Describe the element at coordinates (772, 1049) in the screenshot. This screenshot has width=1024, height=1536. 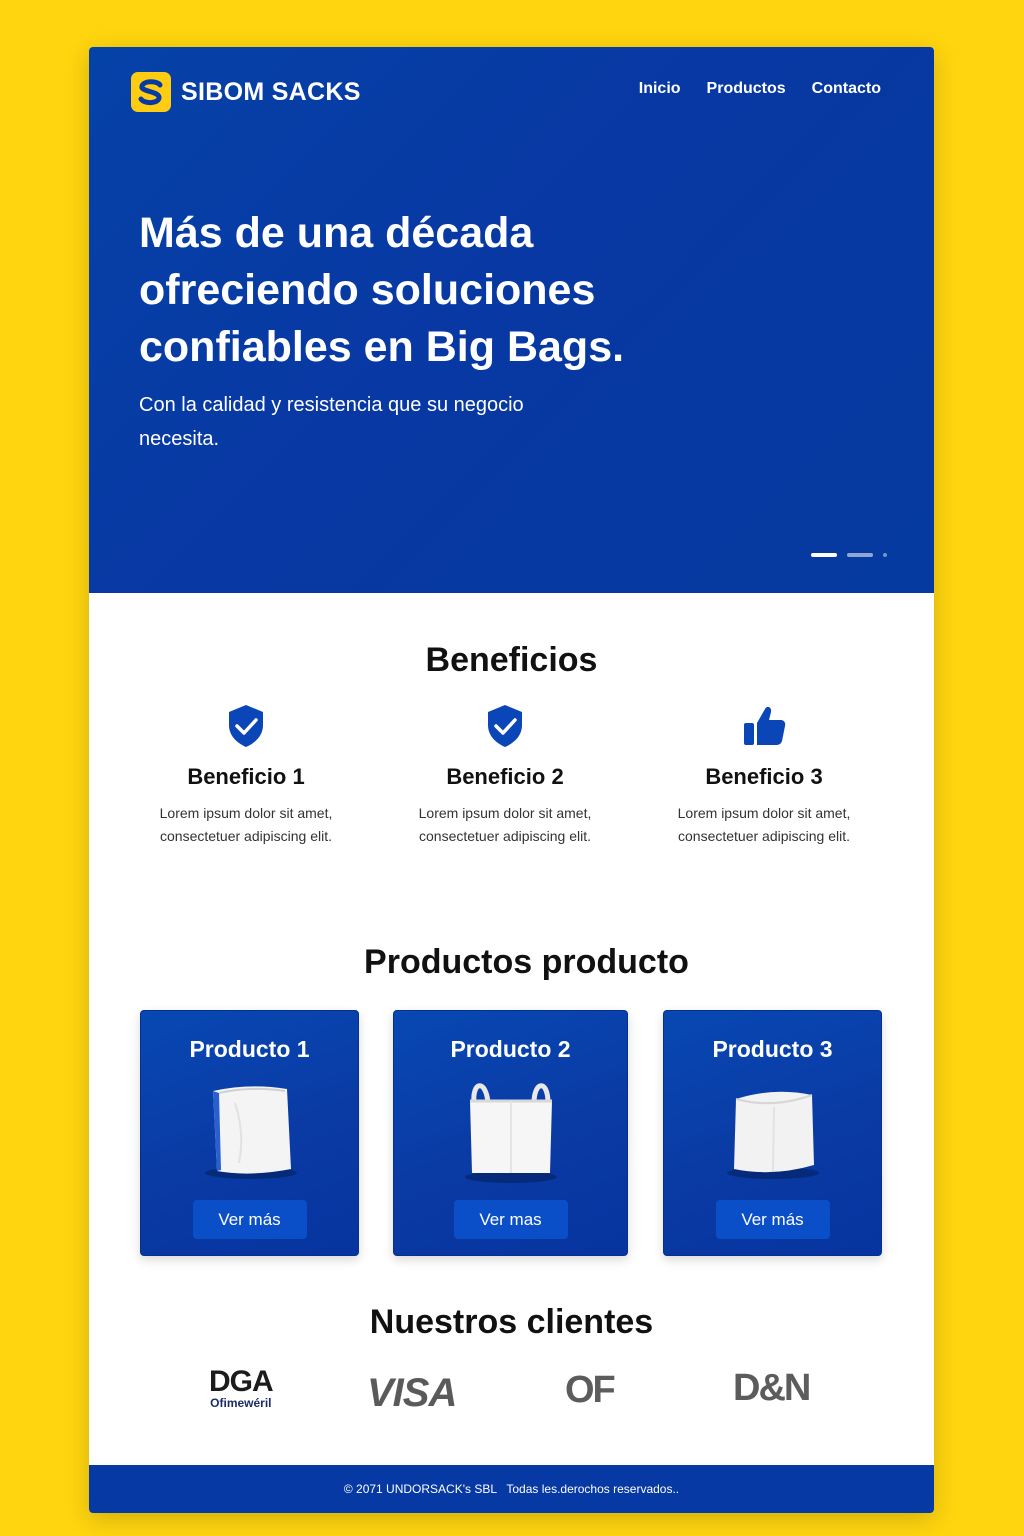
I see `product-title: Producto 3` at that location.